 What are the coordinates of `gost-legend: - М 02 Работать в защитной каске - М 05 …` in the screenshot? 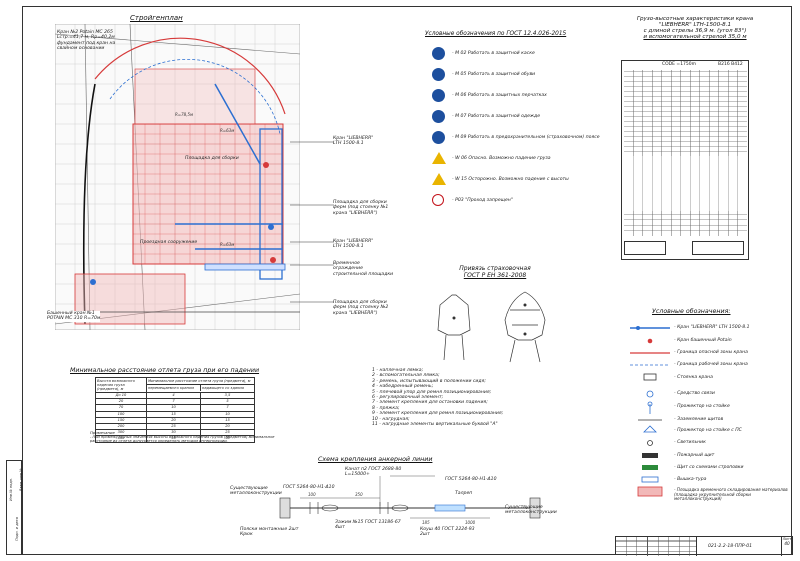 It's located at (532, 132).